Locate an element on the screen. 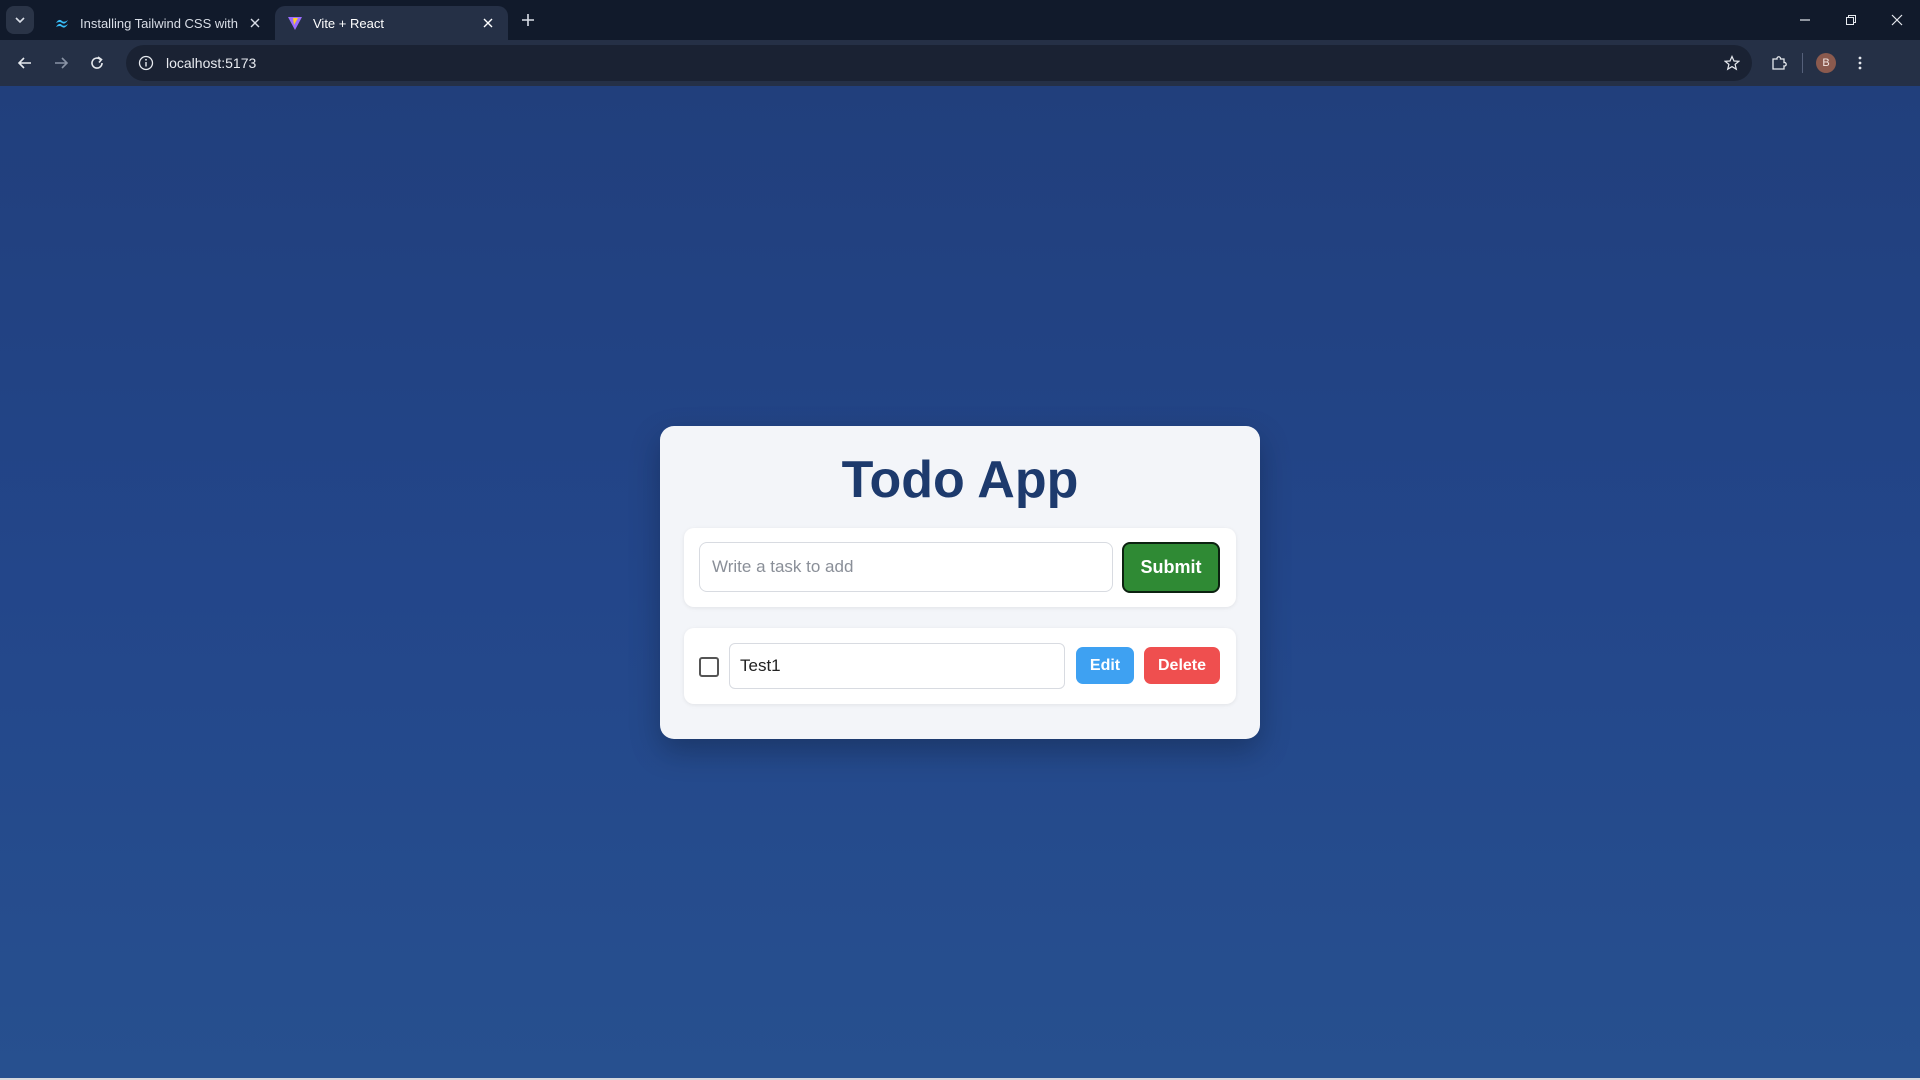  new-tab-button is located at coordinates (528, 20).